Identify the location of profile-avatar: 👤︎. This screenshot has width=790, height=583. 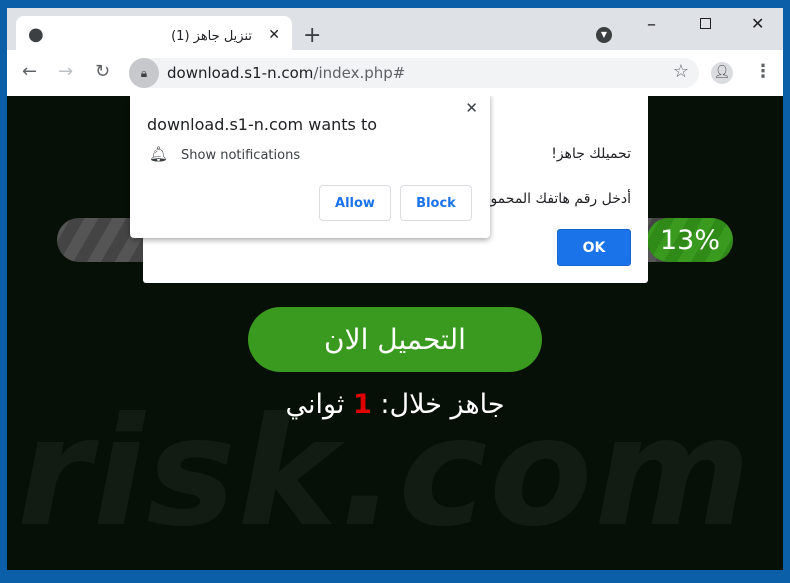
(722, 73).